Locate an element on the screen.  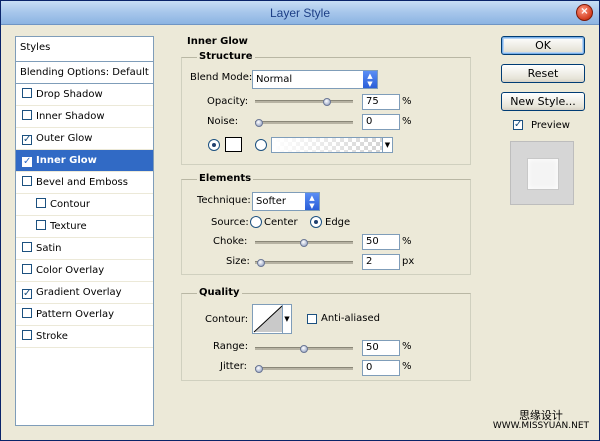
preview-checkbox: ✓ is located at coordinates (518, 125).